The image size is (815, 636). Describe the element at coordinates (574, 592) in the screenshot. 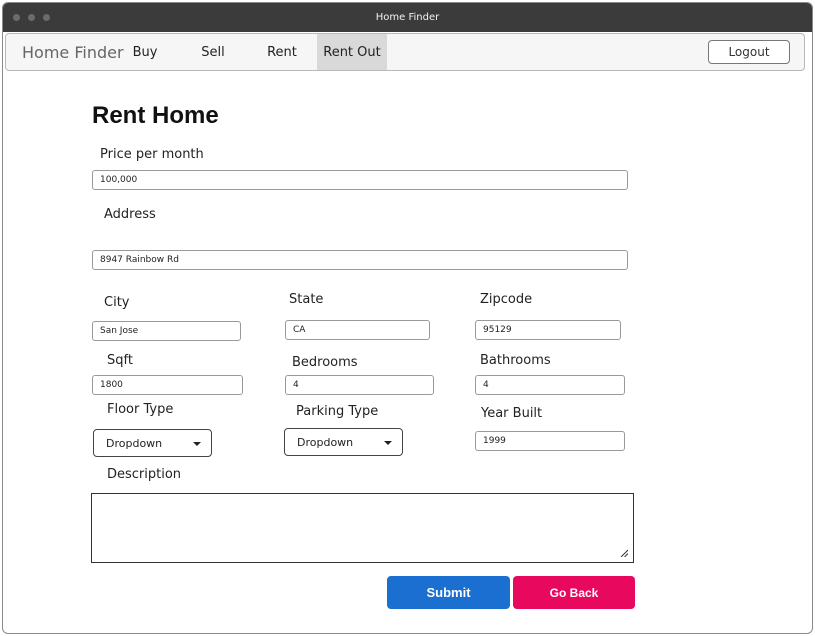

I see `go-back-button: Go Back` at that location.